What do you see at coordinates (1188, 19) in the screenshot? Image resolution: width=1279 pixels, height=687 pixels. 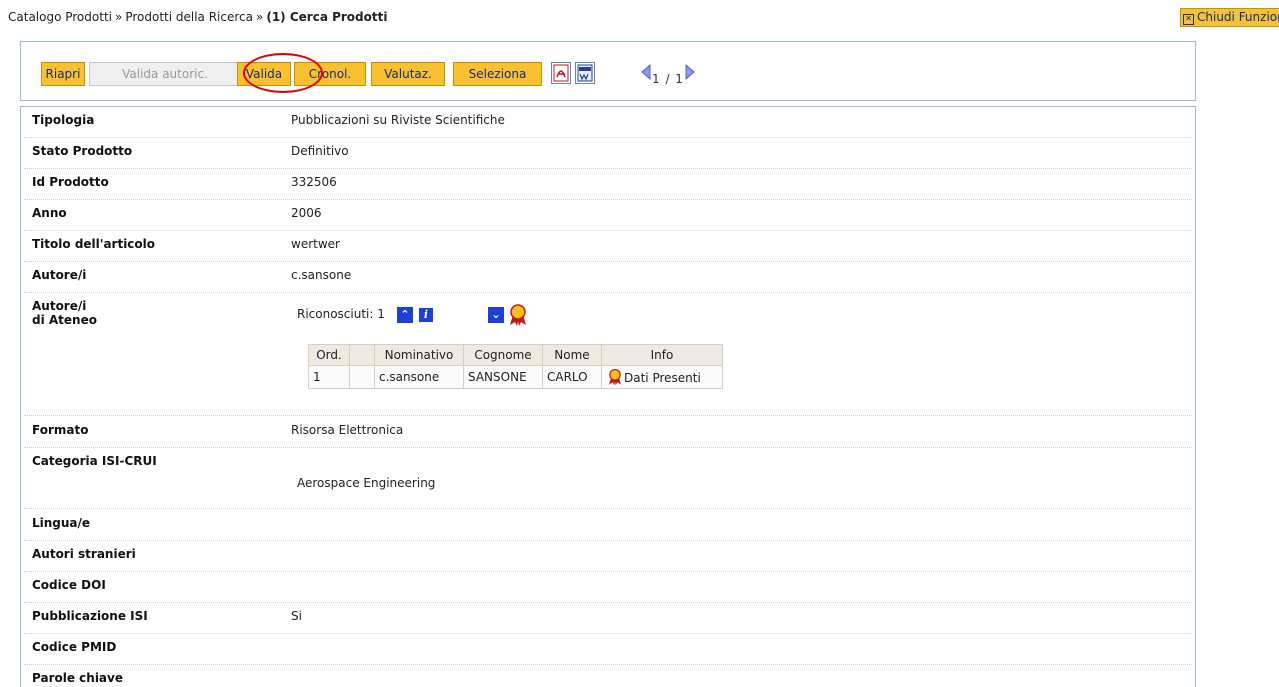 I see `close-box-icon: ✕` at bounding box center [1188, 19].